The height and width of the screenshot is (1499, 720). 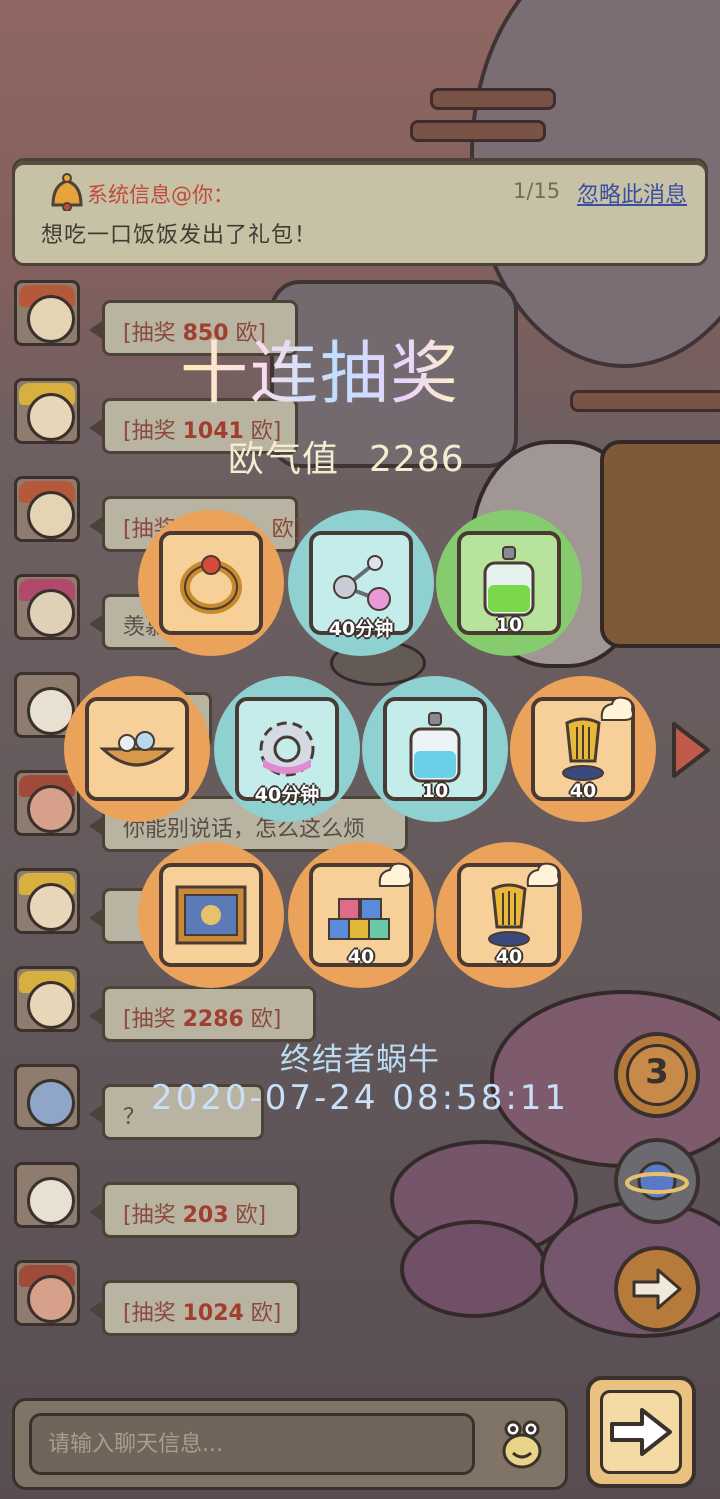 What do you see at coordinates (320, 367) in the screenshot?
I see `lottery-title: 十连抽奖` at bounding box center [320, 367].